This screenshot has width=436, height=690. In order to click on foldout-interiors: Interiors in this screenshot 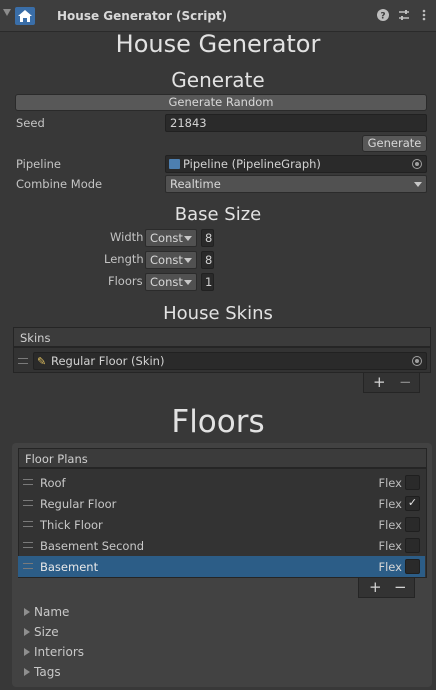, I will do `click(54, 652)`.